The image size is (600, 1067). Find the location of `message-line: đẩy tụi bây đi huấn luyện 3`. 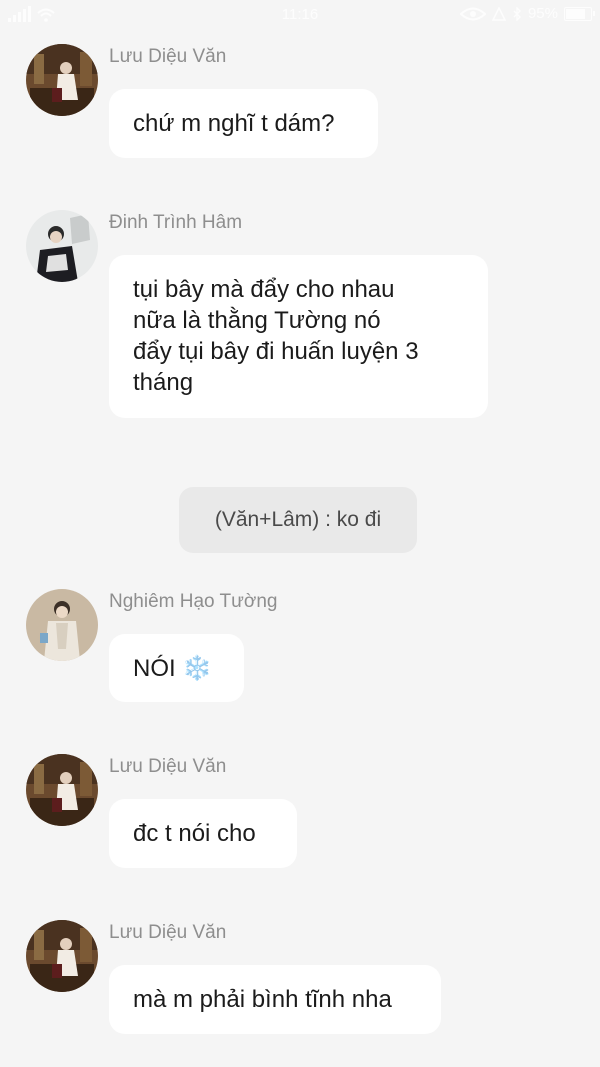

message-line: đẩy tụi bây đi huấn luyện 3 is located at coordinates (276, 351).